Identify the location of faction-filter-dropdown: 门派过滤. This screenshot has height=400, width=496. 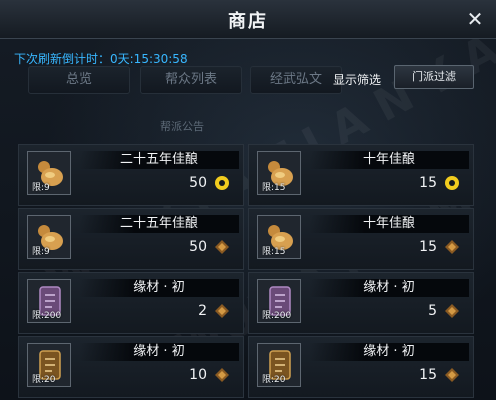
(434, 77).